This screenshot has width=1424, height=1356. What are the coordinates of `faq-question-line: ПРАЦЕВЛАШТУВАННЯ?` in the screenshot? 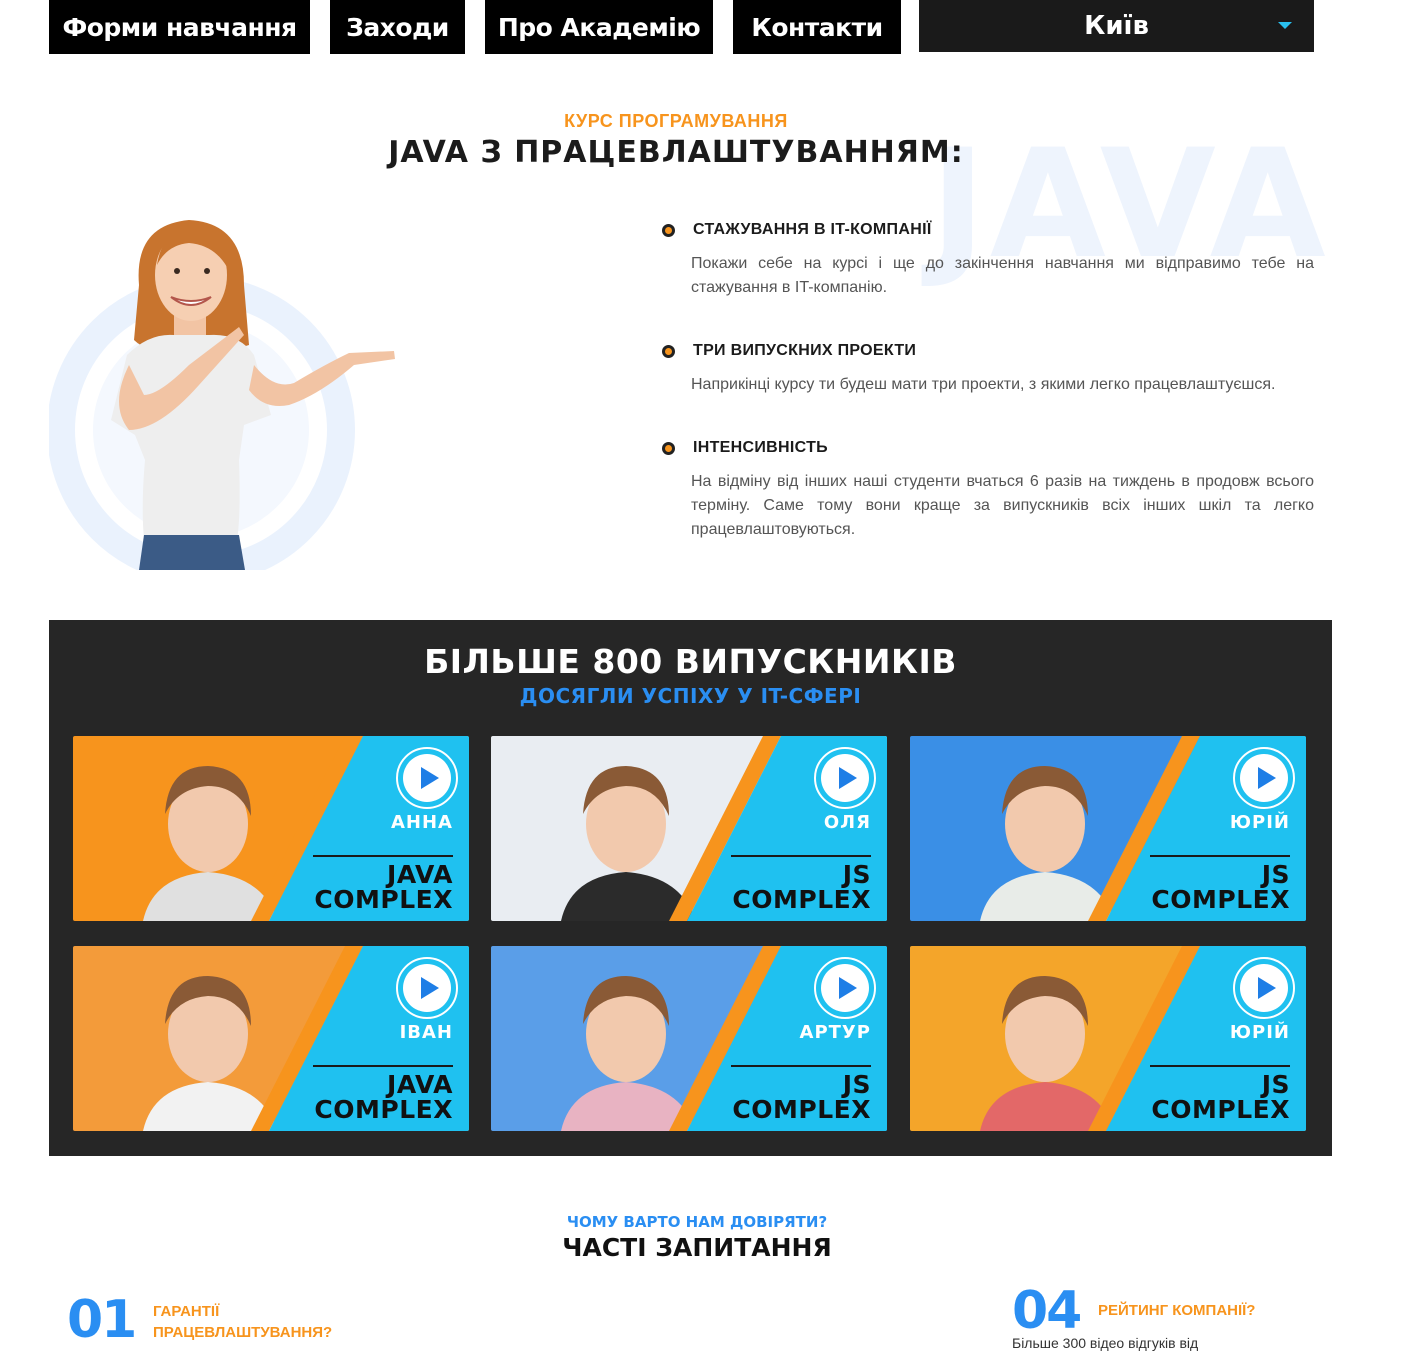 It's located at (243, 1332).